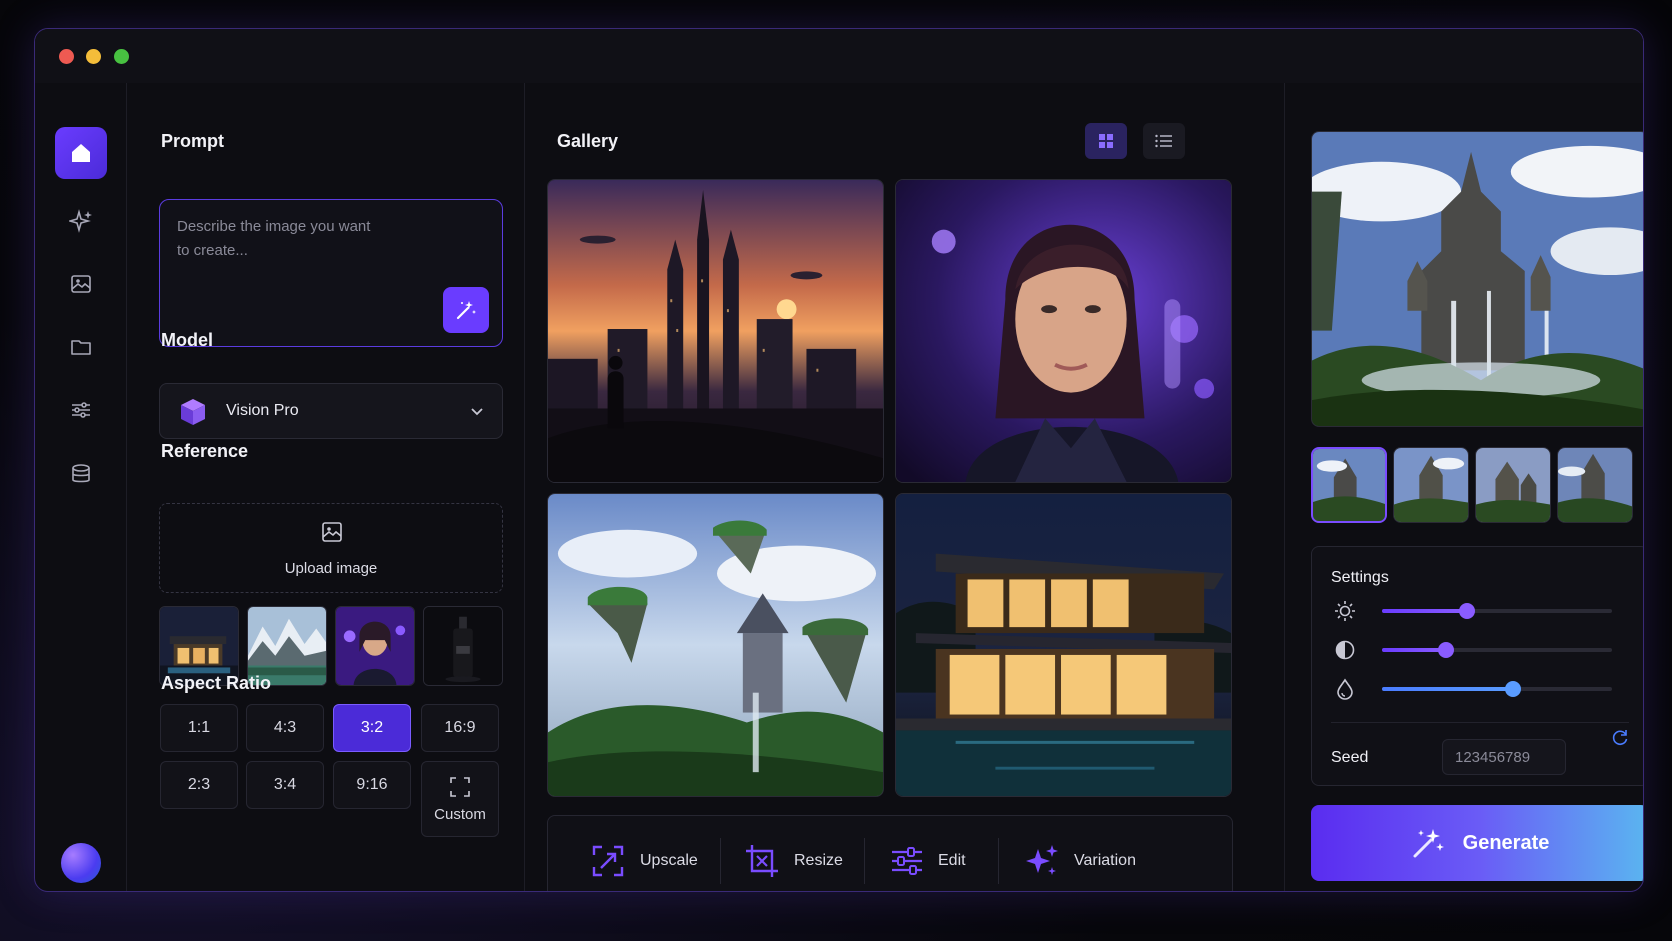  I want to click on avatar, so click(81, 863).